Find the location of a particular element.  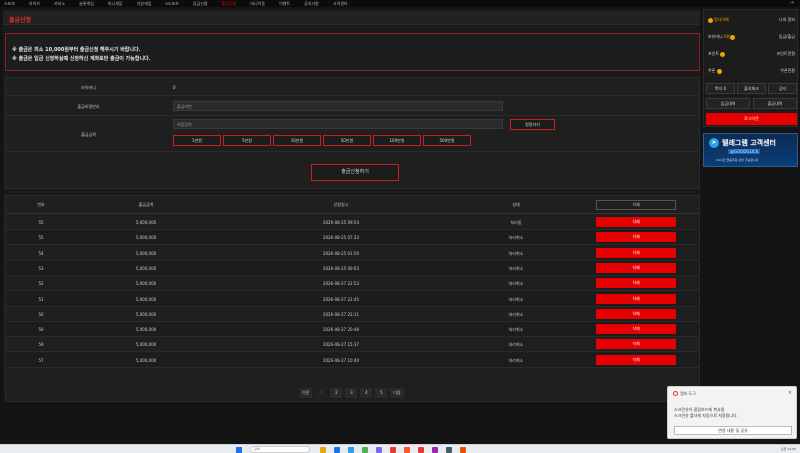

row-no: 59 is located at coordinates (41, 345).